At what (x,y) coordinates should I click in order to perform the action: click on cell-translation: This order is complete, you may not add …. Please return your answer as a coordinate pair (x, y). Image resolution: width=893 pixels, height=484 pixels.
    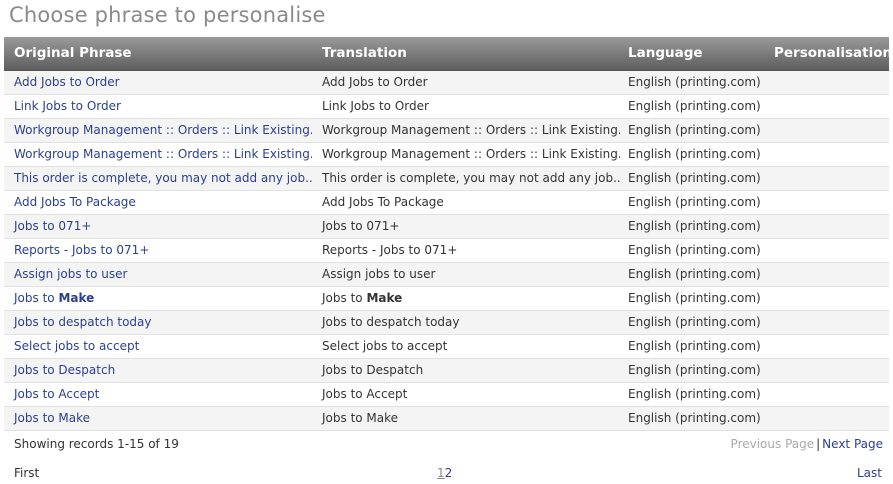
    Looking at the image, I should click on (466, 178).